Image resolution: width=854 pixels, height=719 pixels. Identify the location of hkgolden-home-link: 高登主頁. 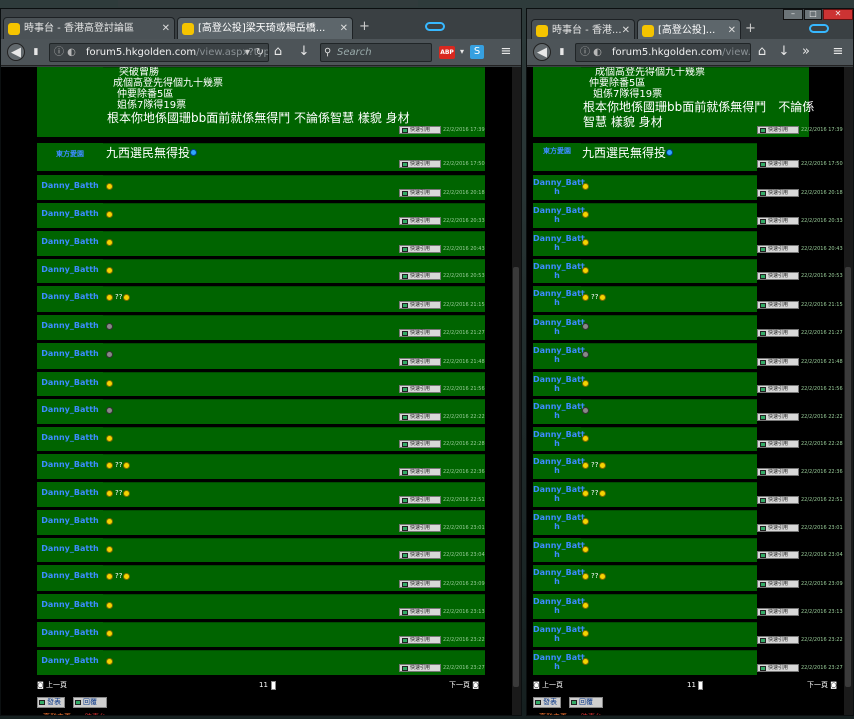
(57, 713).